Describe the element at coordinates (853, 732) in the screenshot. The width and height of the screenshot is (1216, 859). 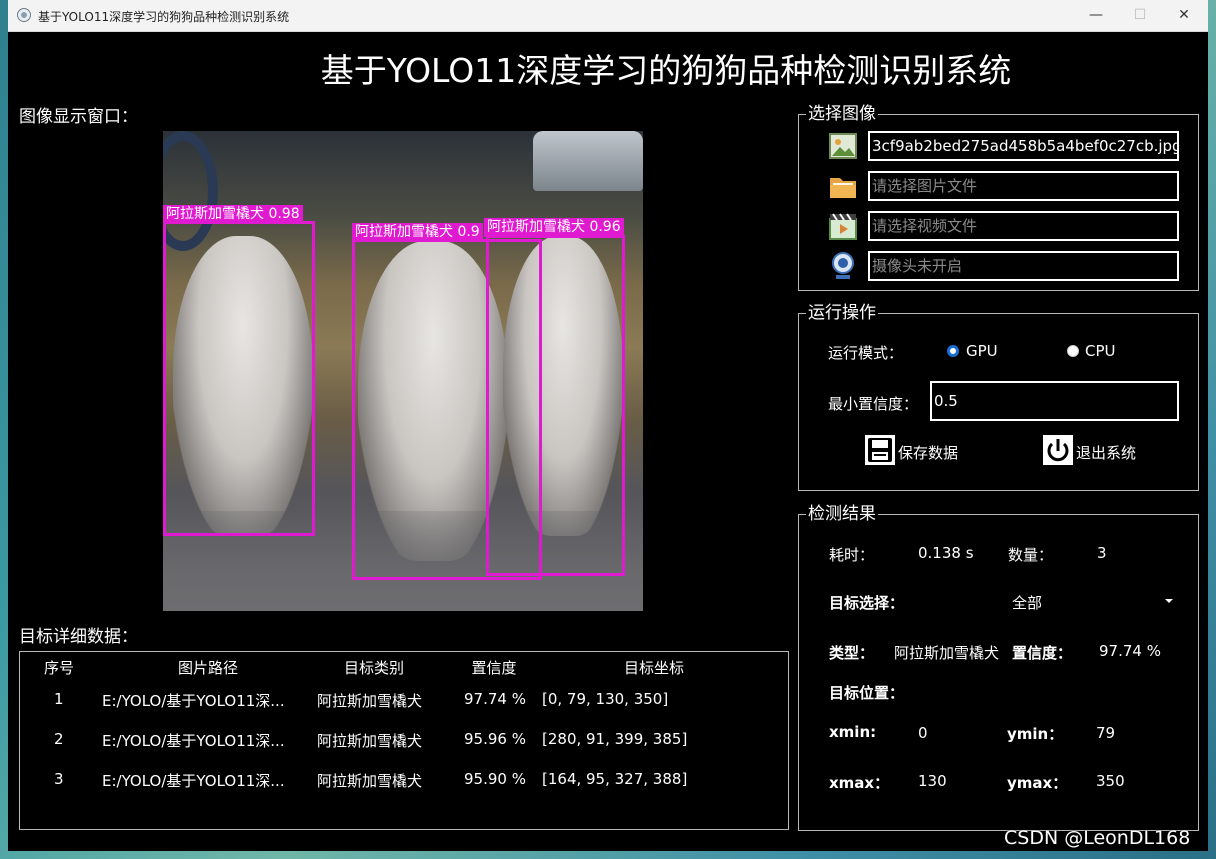
I see `xmin-label: xmin:` at that location.